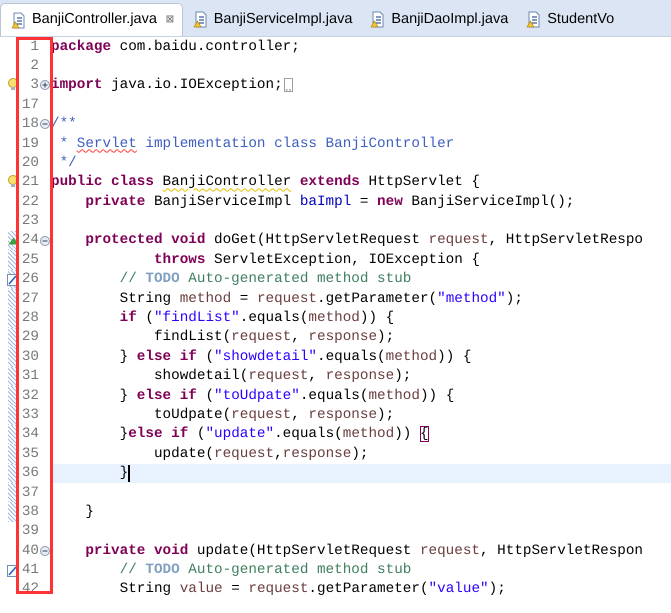 This screenshot has height=613, width=671. Describe the element at coordinates (30, 395) in the screenshot. I see `line-number: 32` at that location.